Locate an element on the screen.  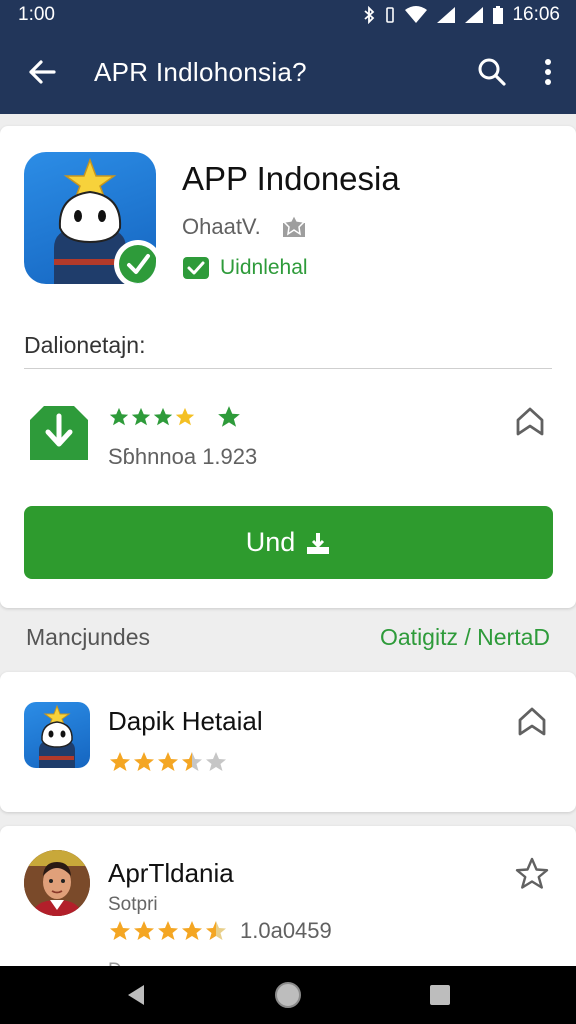
status-clock: 16:06 is located at coordinates (536, 14).